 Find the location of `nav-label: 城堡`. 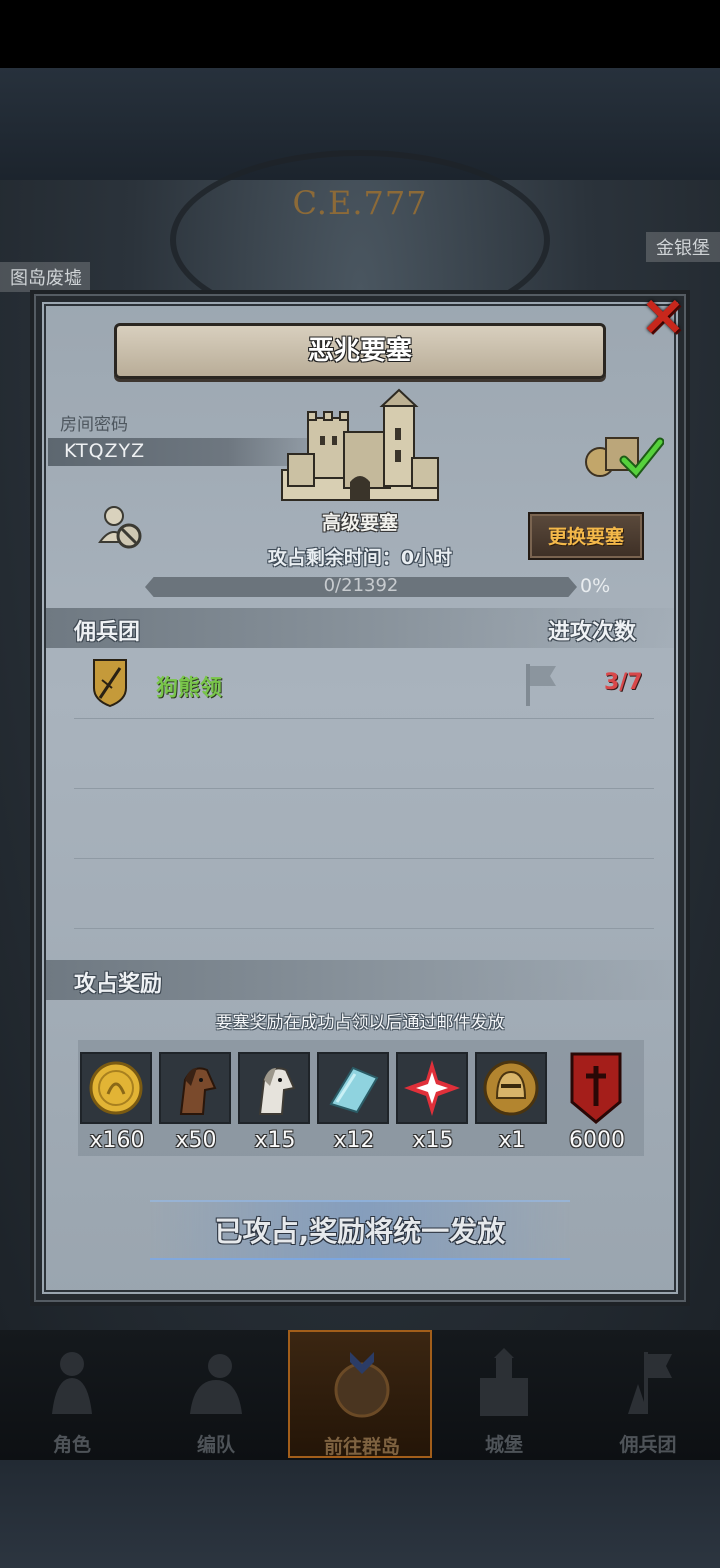

nav-label: 城堡 is located at coordinates (503, 1445).